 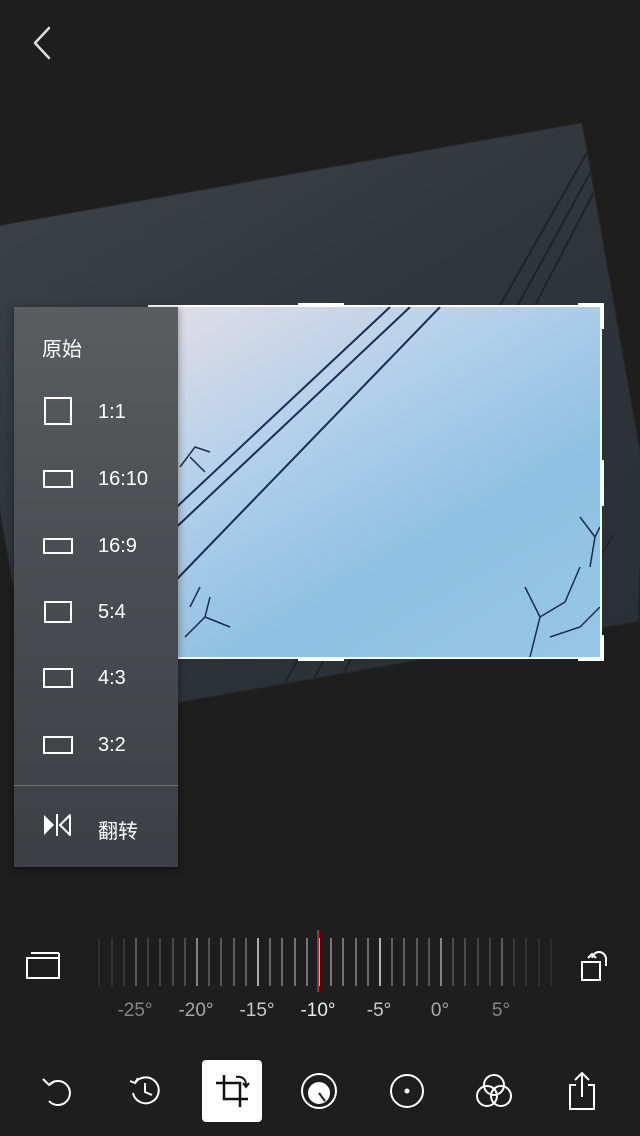 I want to click on aspect-ratio-button, so click(x=44, y=965).